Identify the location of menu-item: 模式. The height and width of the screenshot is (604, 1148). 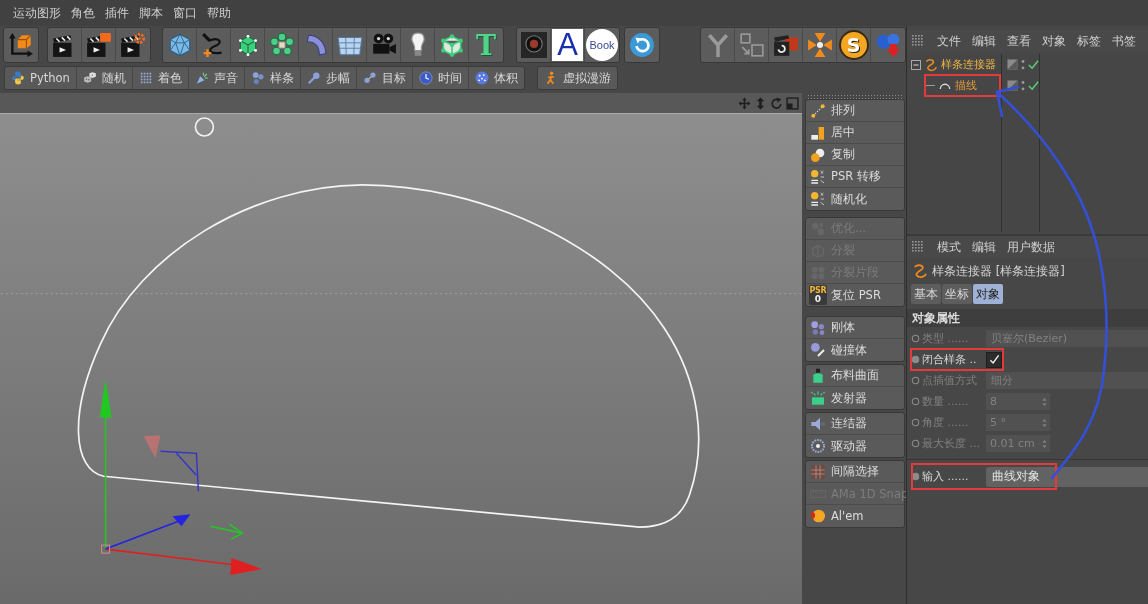
(949, 247).